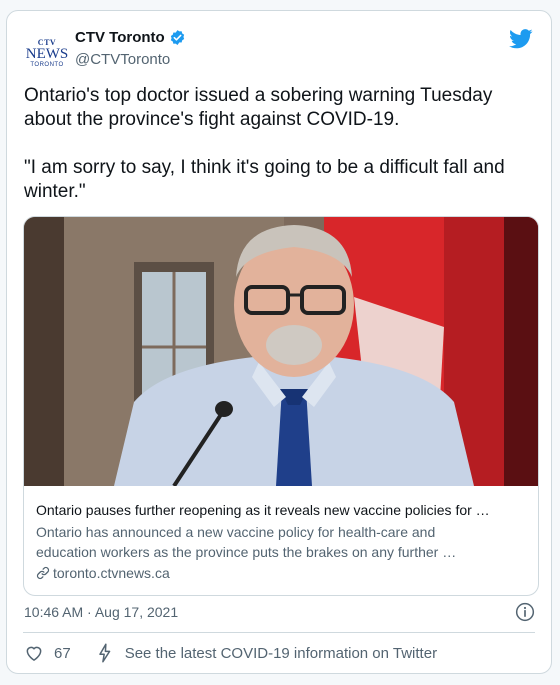 The width and height of the screenshot is (560, 685). I want to click on author-name: CTV Toronto, so click(120, 37).